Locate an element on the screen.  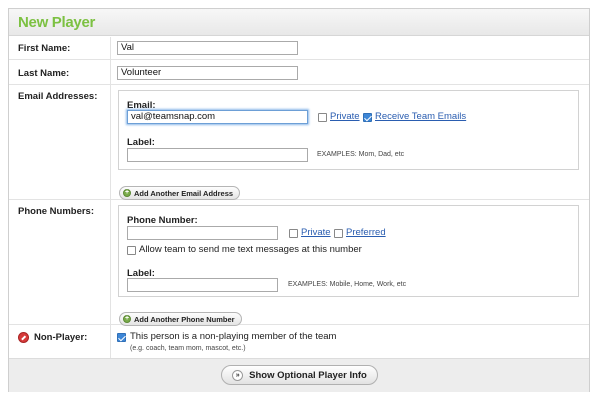
phone-label-input is located at coordinates (202, 285).